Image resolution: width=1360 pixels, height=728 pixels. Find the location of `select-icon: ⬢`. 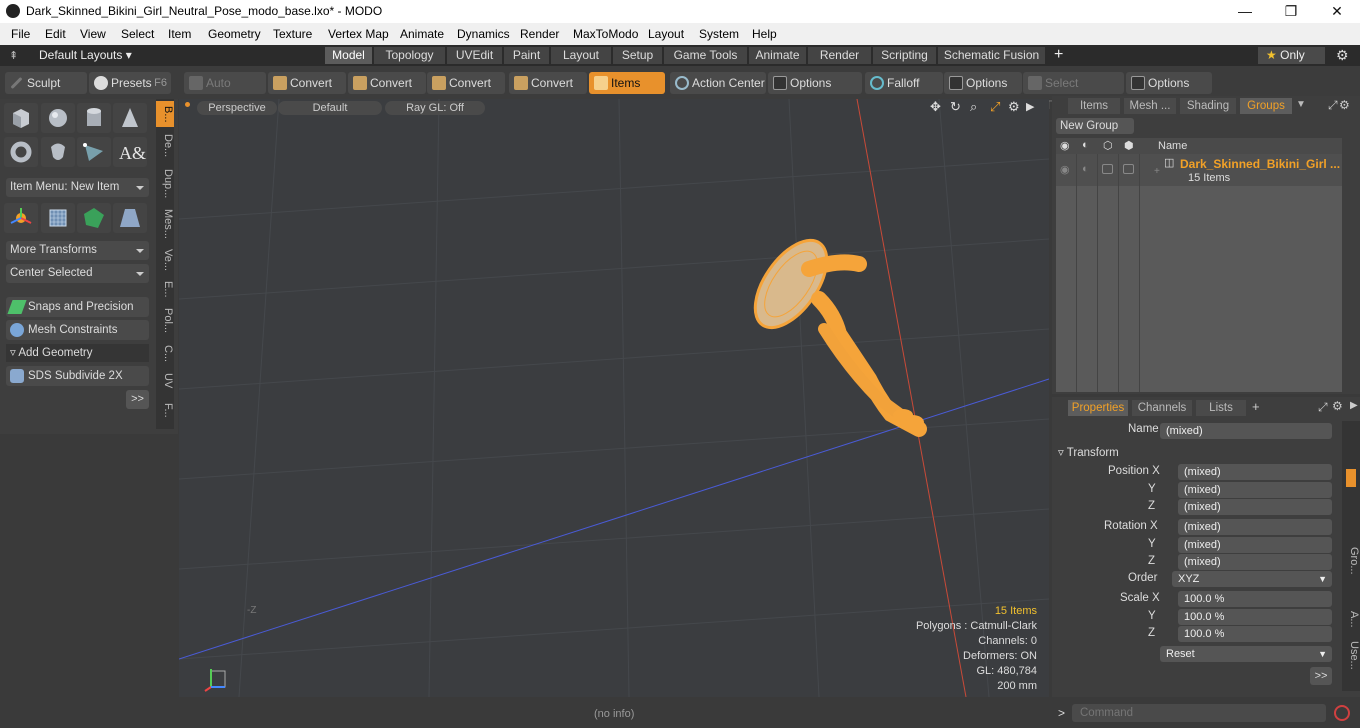

select-icon: ⬢ is located at coordinates (1129, 145).